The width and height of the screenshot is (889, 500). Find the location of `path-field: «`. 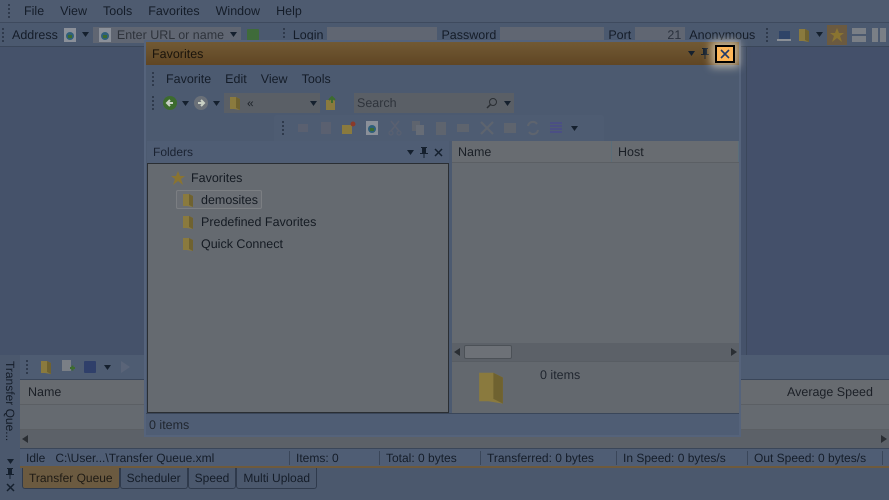

path-field: « is located at coordinates (272, 103).